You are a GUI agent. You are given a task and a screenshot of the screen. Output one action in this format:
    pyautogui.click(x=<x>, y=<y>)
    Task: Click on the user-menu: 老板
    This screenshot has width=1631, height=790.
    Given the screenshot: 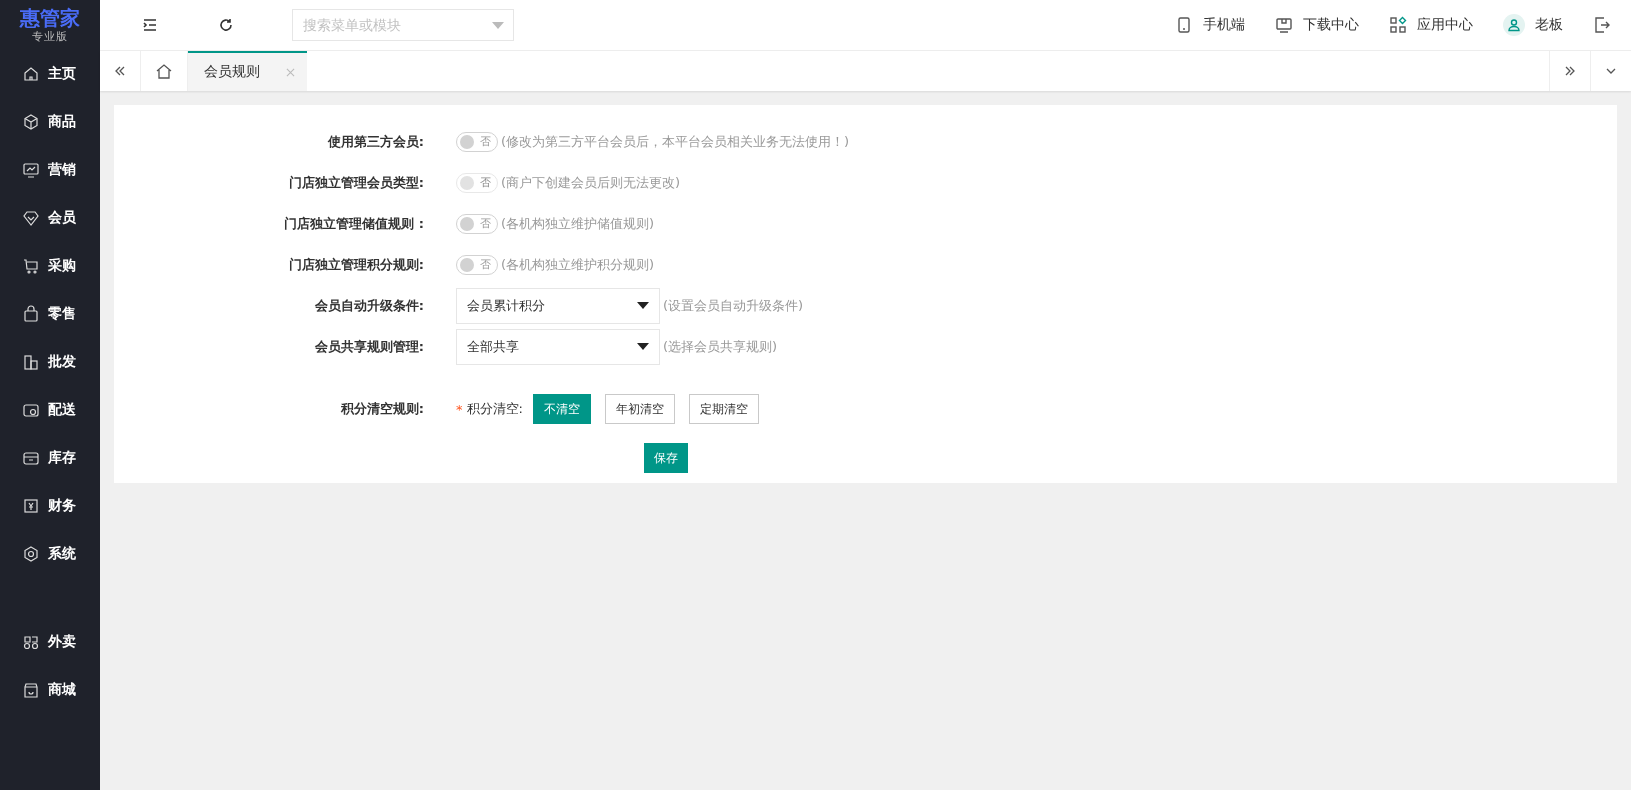 What is the action you would take?
    pyautogui.click(x=1533, y=25)
    